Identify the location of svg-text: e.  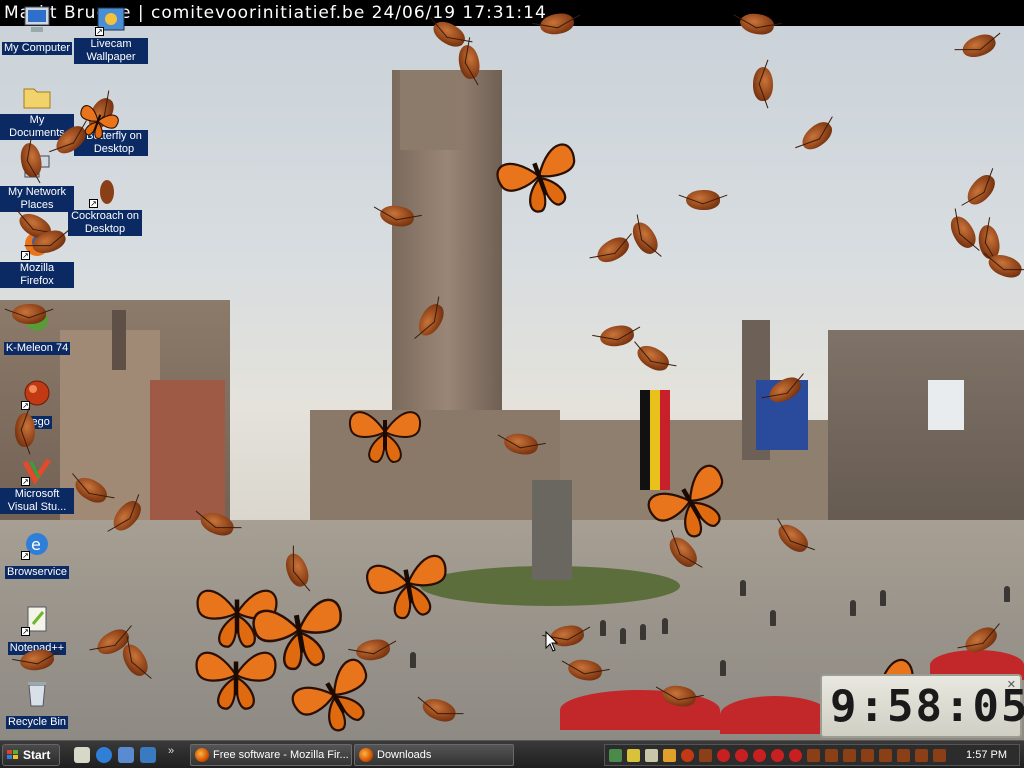
(36, 544).